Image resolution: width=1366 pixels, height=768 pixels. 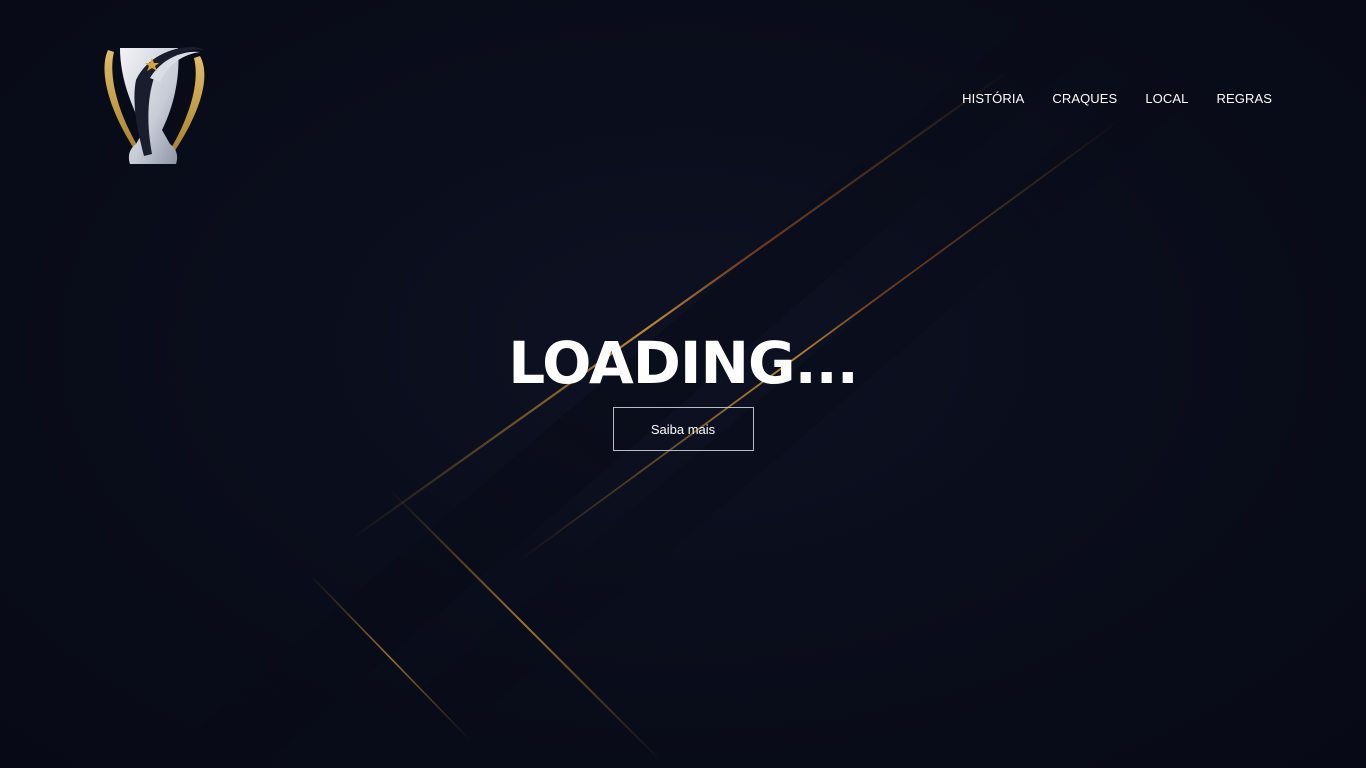 I want to click on saiba-mais-button: Saiba mais, so click(x=683, y=429).